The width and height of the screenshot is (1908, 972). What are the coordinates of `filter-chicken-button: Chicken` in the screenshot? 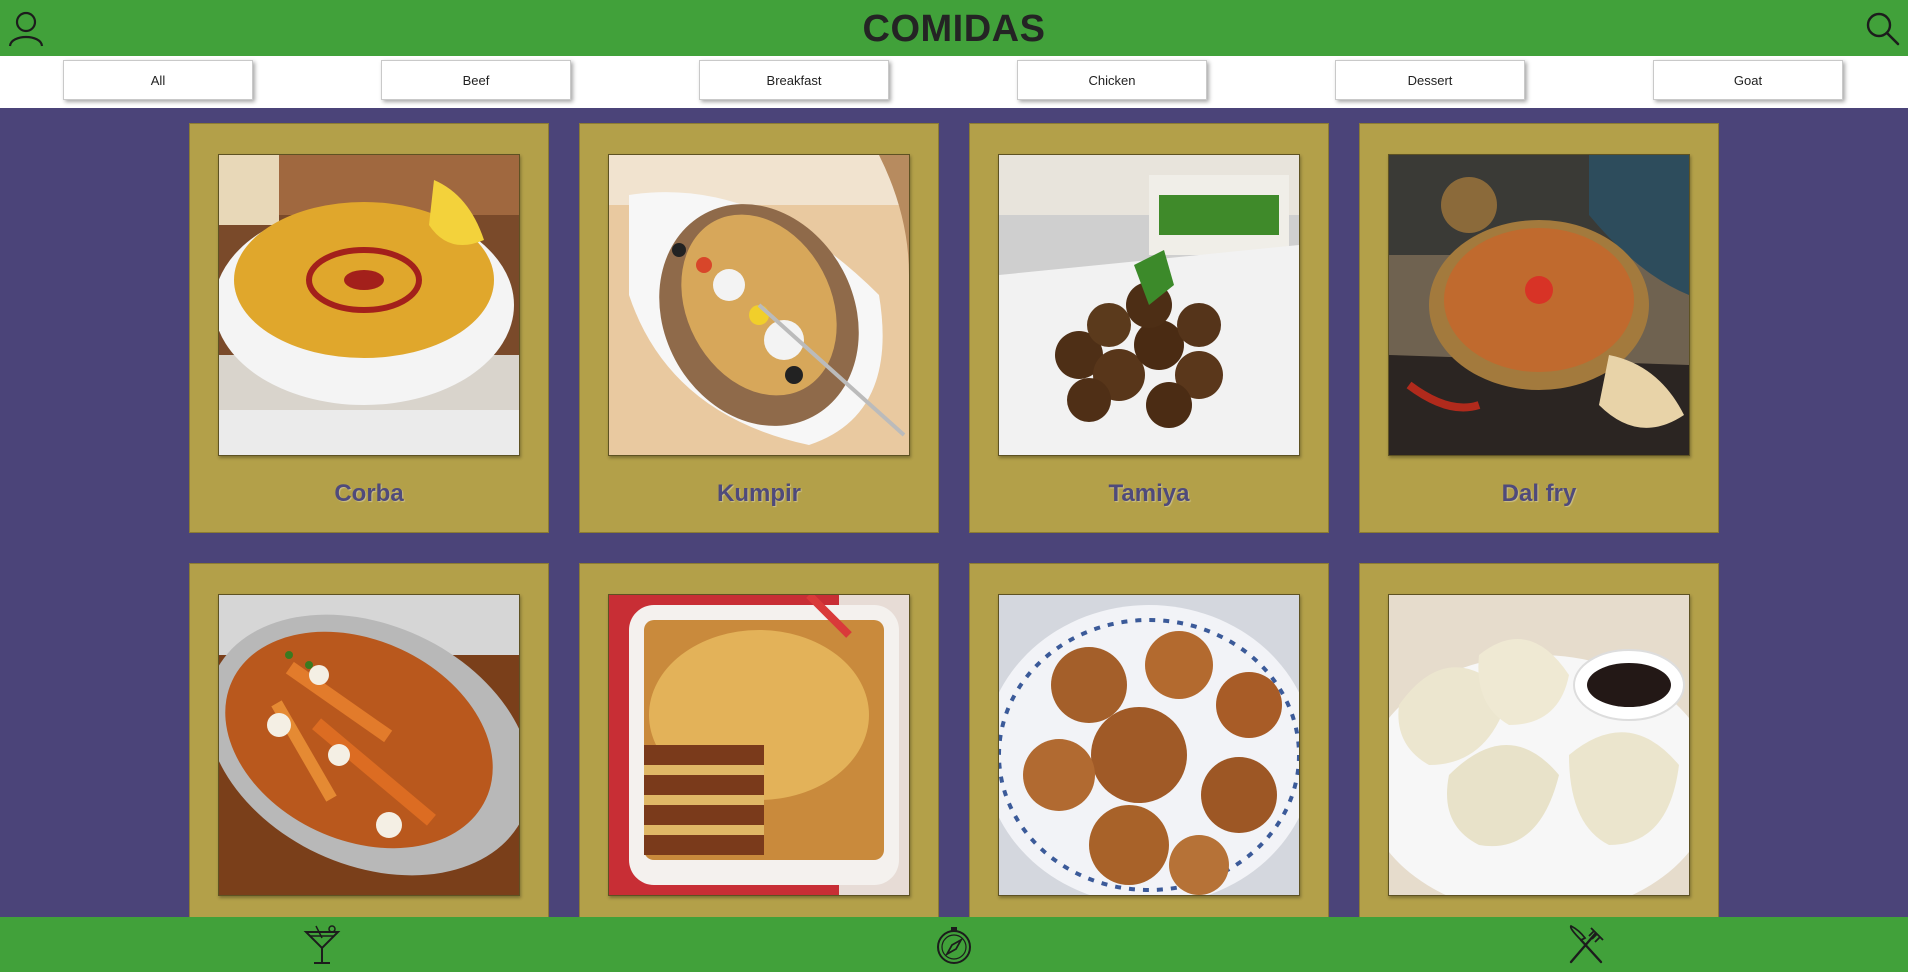 It's located at (1112, 80).